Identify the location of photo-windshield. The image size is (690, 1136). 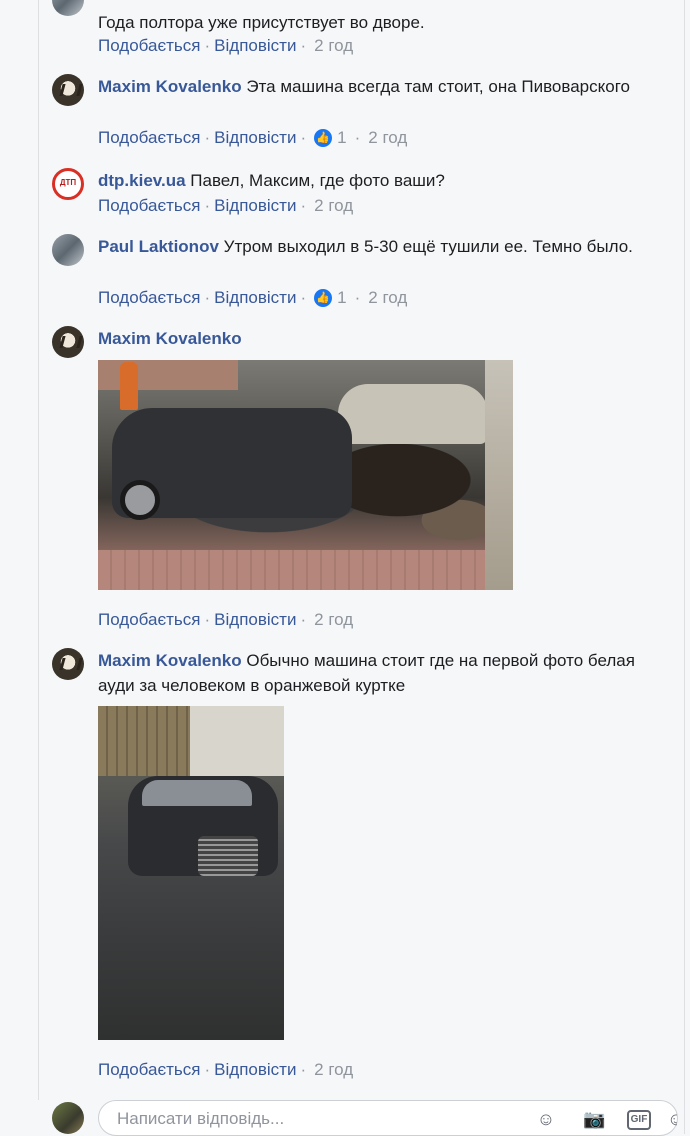
(197, 793).